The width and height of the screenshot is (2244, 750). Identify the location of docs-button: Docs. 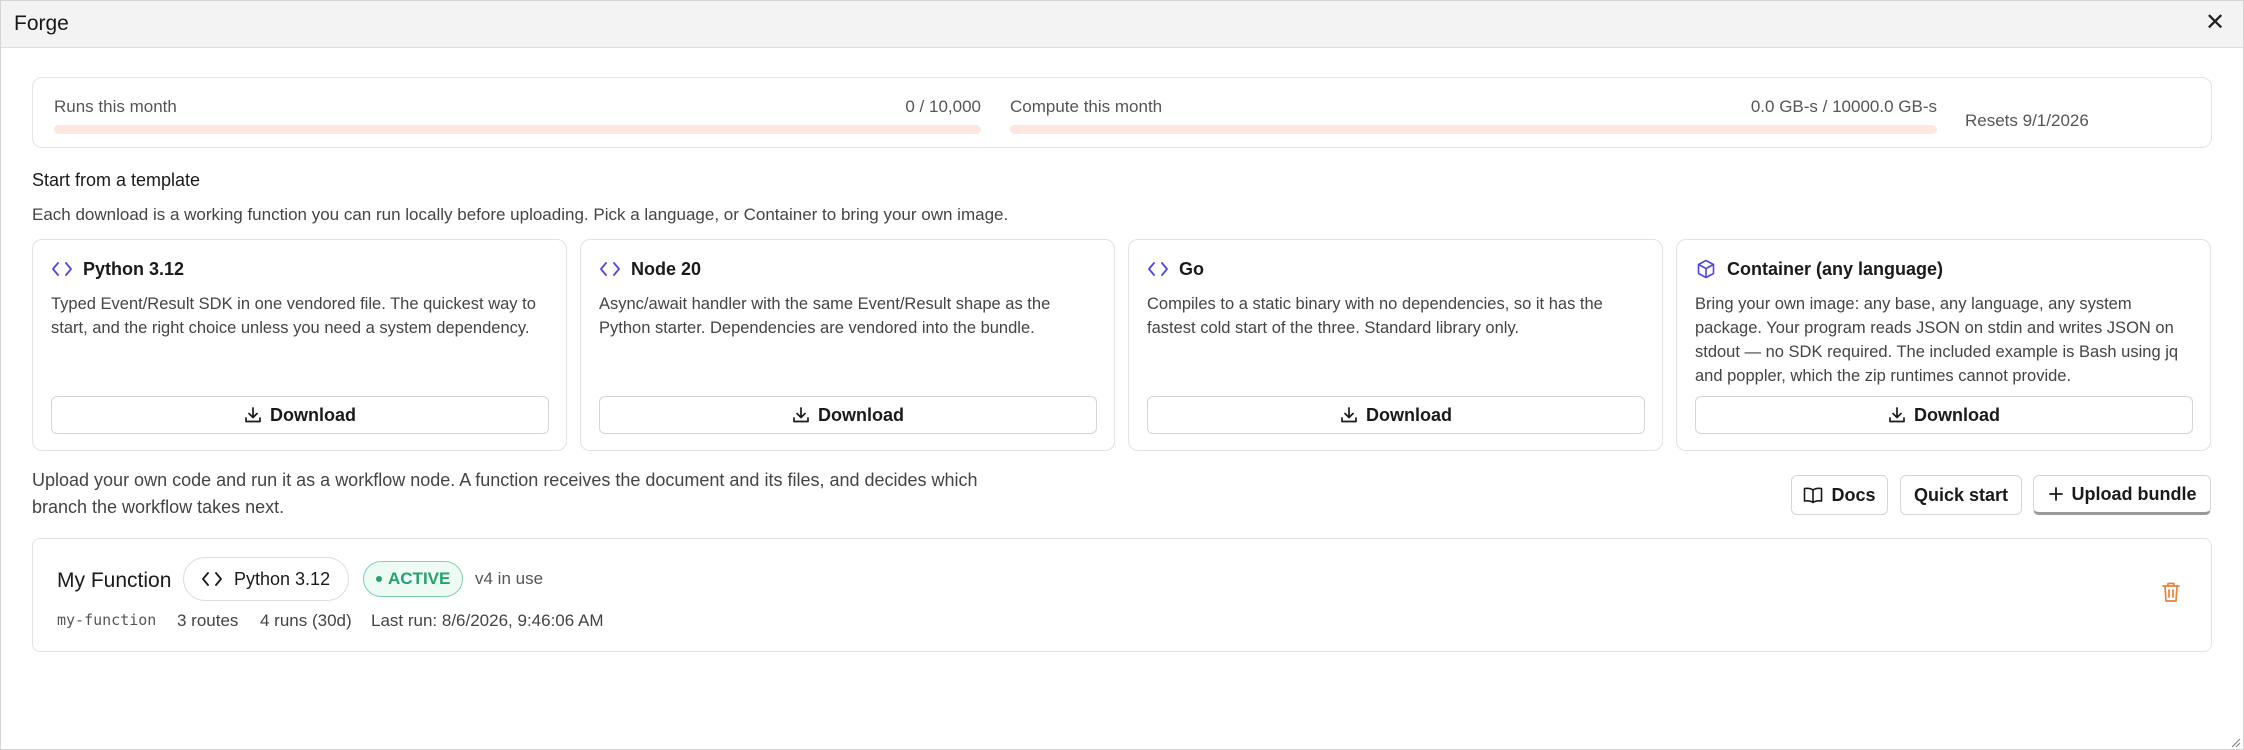
(1839, 495).